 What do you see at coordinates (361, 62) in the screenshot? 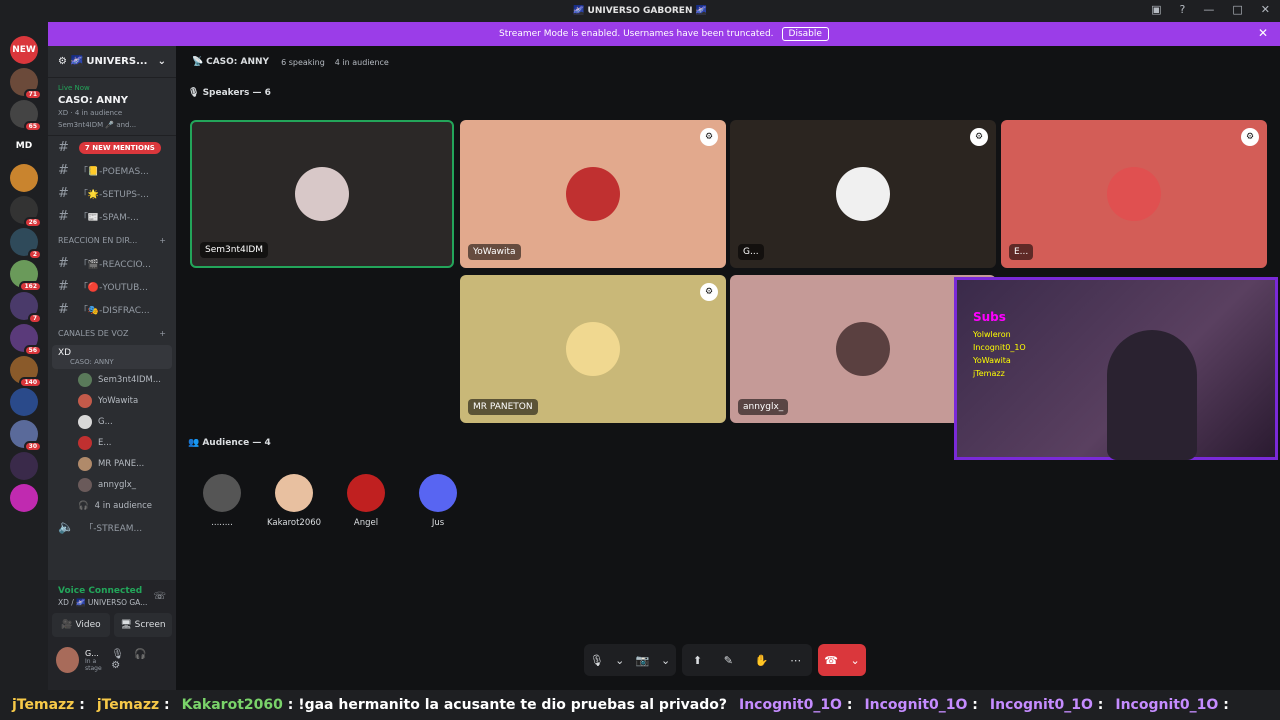
I see `audience-count-header: 4 in audience` at bounding box center [361, 62].